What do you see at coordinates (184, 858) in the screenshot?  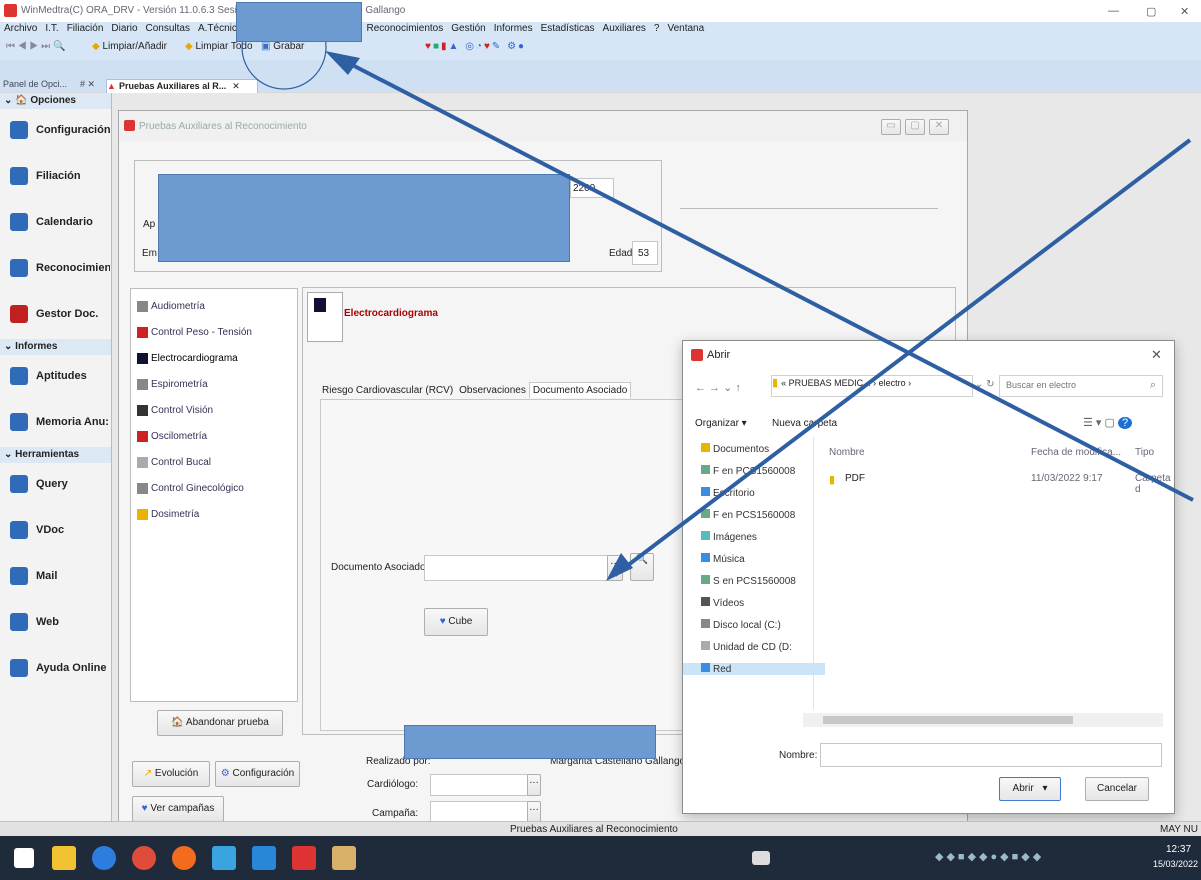 I see `firefox-icon` at bounding box center [184, 858].